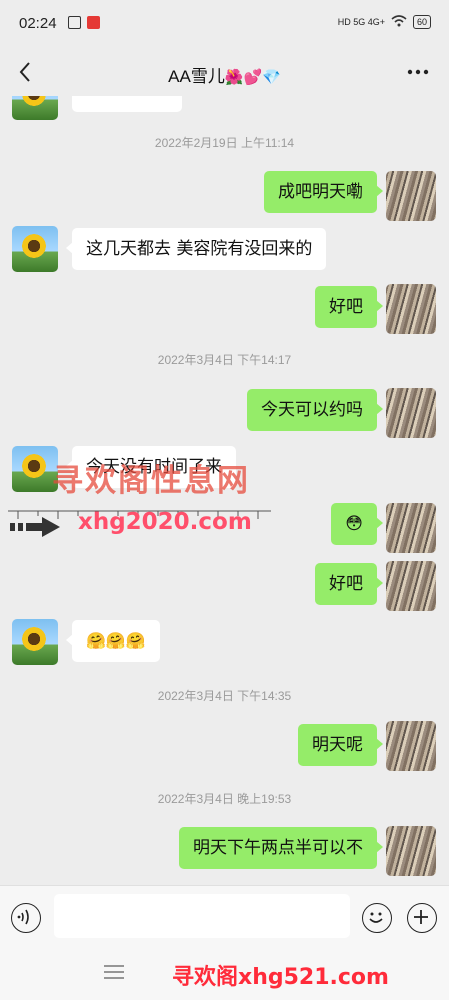 This screenshot has width=449, height=1000. What do you see at coordinates (357, 524) in the screenshot?
I see `message-bubble-outgoing: 😳` at bounding box center [357, 524].